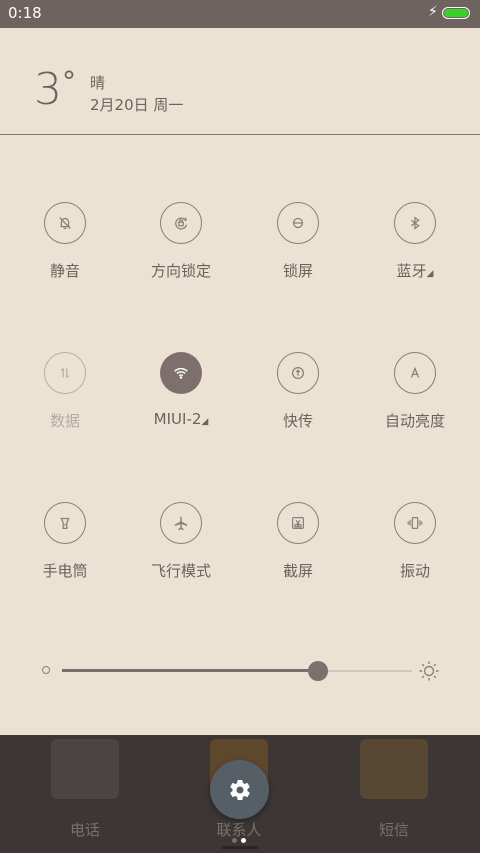  What do you see at coordinates (411, 271) in the screenshot?
I see `toggle-label-text: 蓝牙` at bounding box center [411, 271].